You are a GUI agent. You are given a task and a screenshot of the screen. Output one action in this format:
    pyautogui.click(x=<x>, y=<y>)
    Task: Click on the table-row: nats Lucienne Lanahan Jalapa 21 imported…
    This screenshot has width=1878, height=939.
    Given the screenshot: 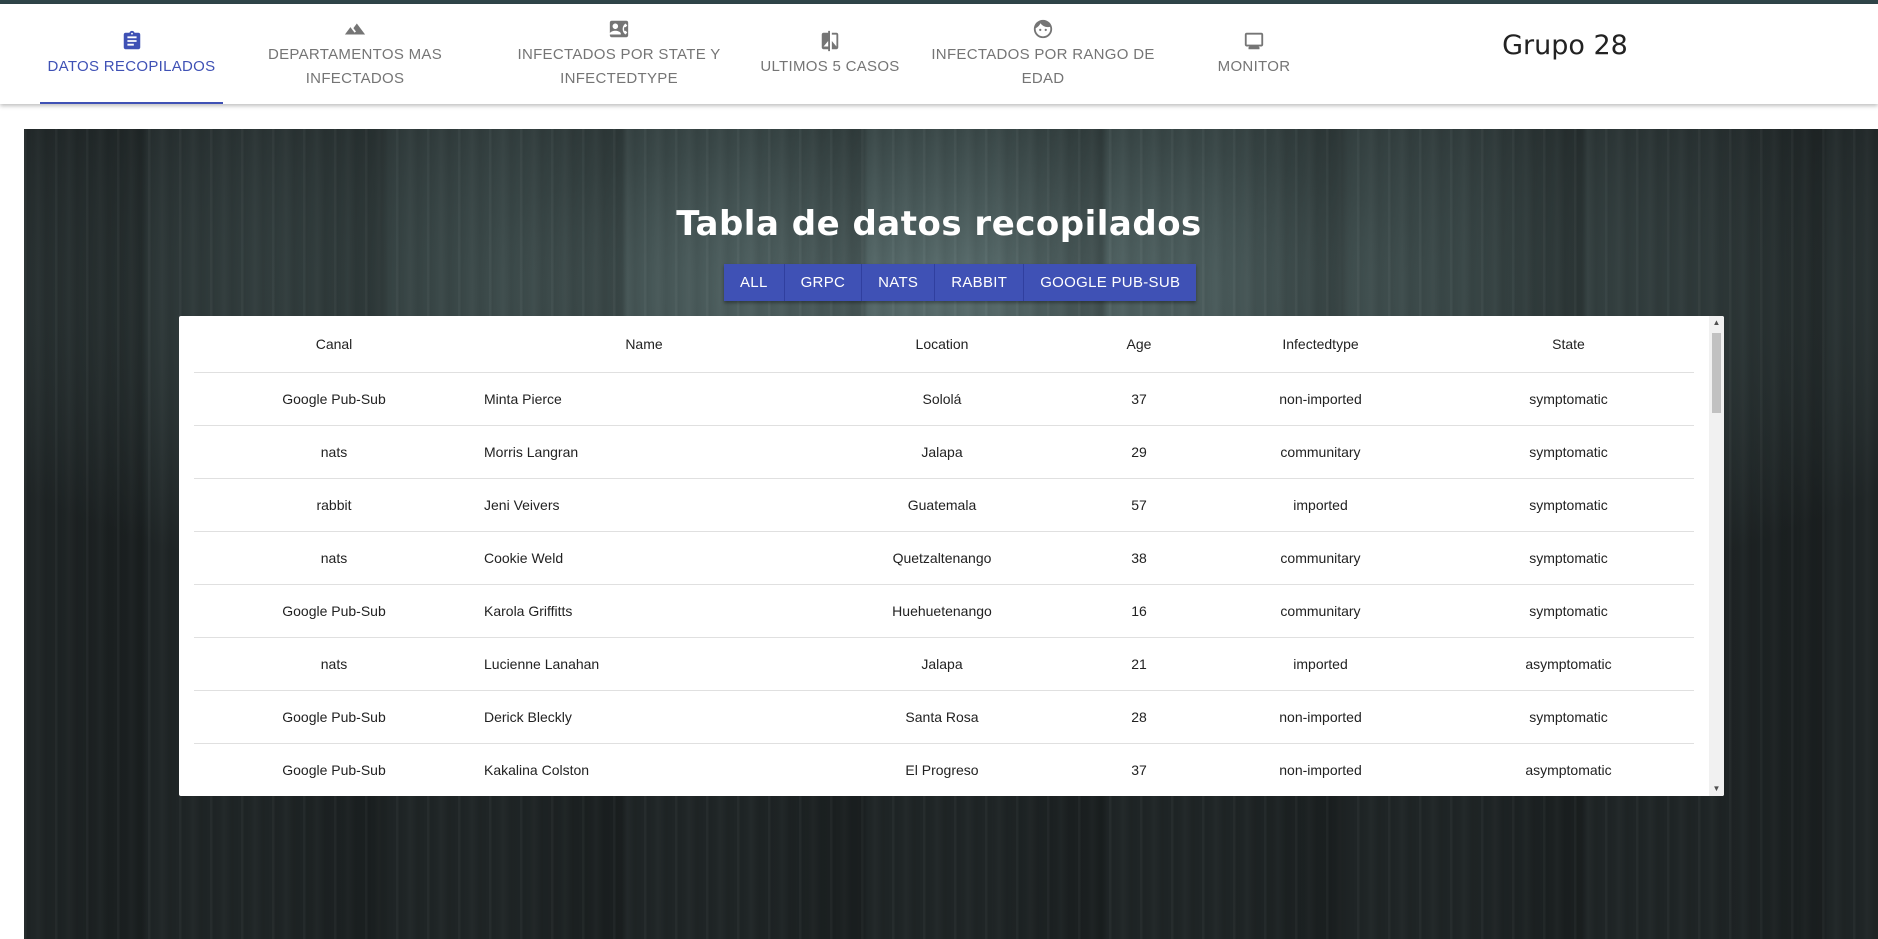 What is the action you would take?
    pyautogui.click(x=944, y=664)
    